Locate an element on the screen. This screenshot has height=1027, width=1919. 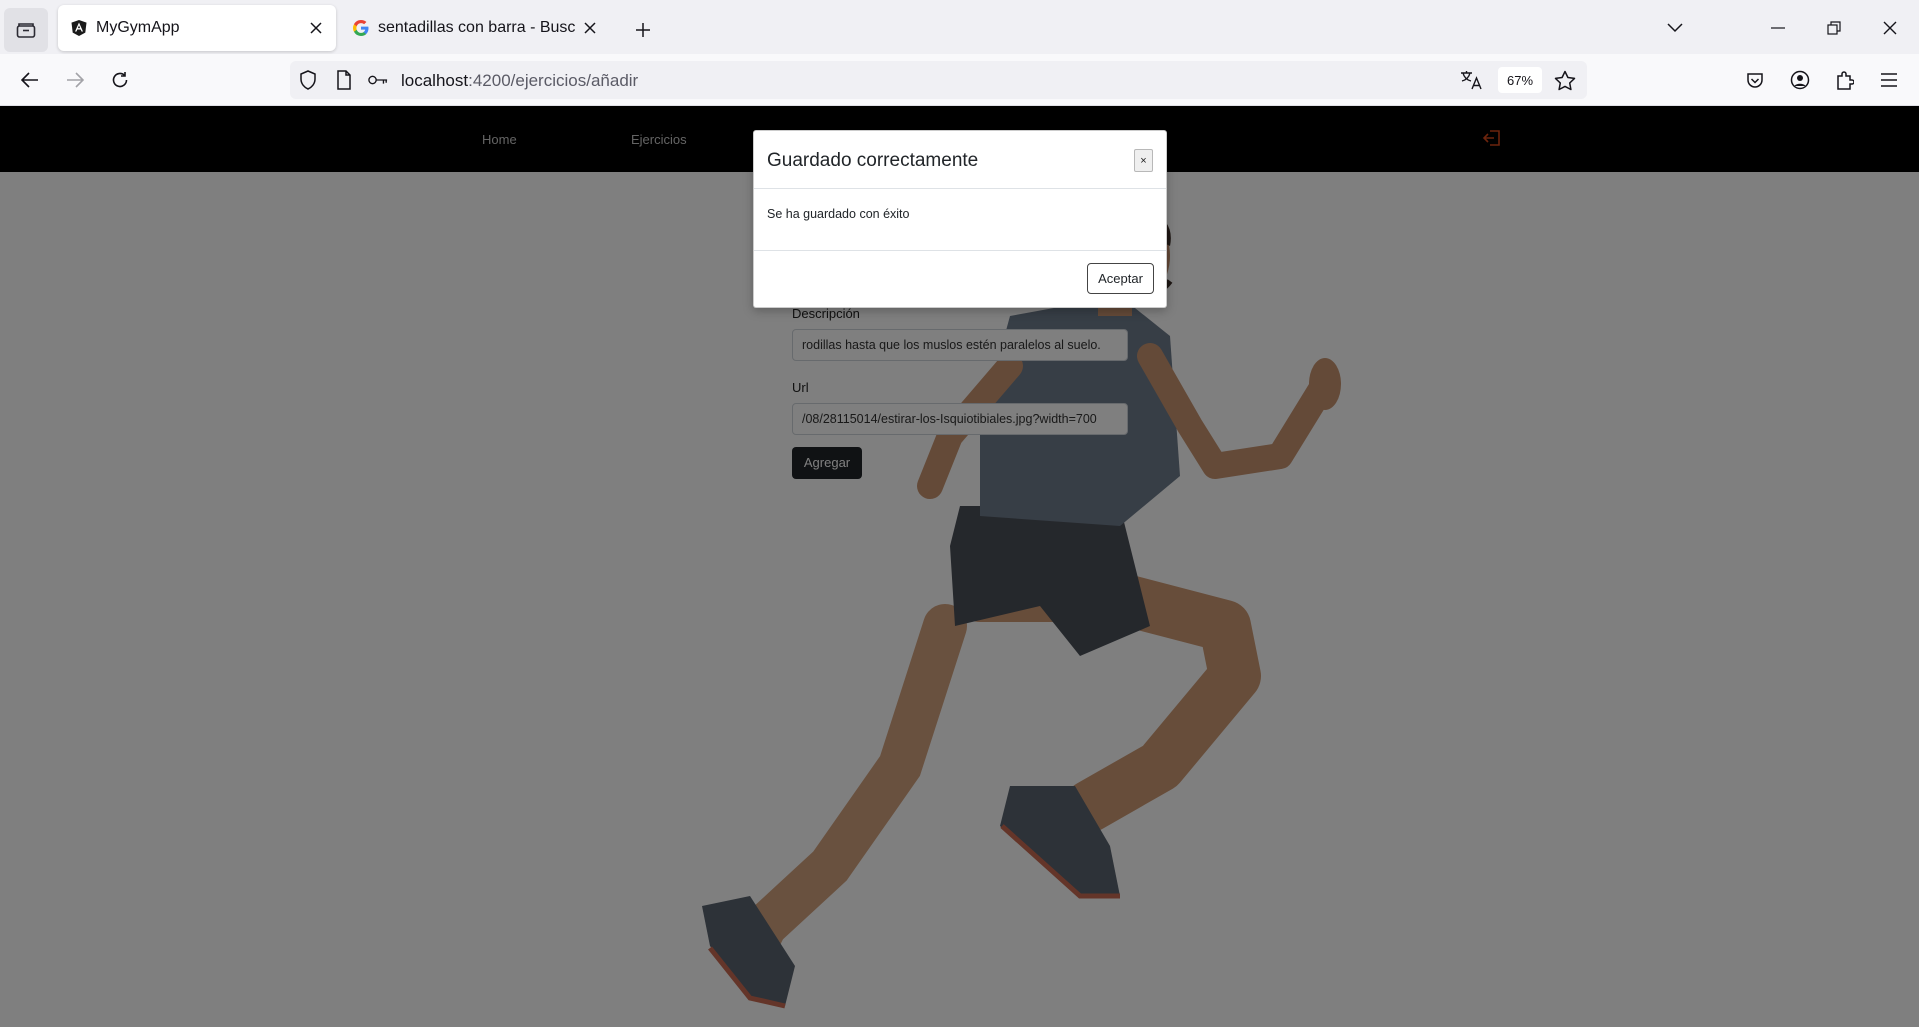
close-icon is located at coordinates (1890, 28).